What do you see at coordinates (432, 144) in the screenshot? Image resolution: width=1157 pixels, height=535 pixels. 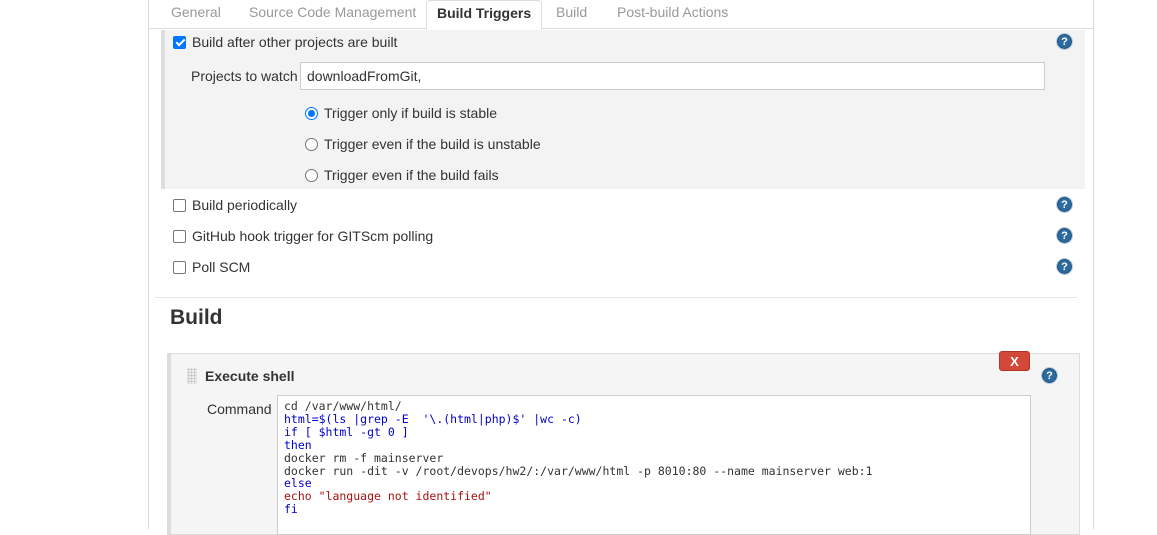 I see `radio-unstable-label: Trigger even if the build is unstable` at bounding box center [432, 144].